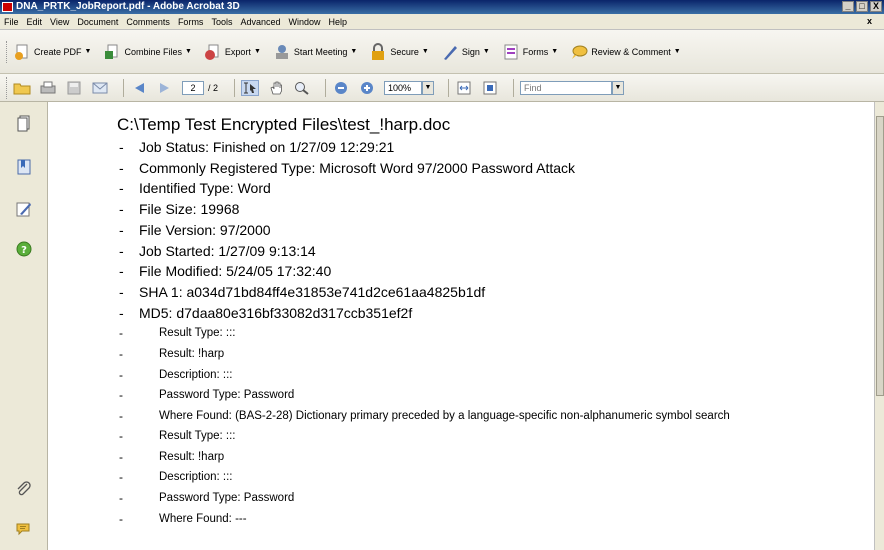 The height and width of the screenshot is (550, 884). Describe the element at coordinates (465, 52) in the screenshot. I see `sign-button: Sign ▼` at that location.